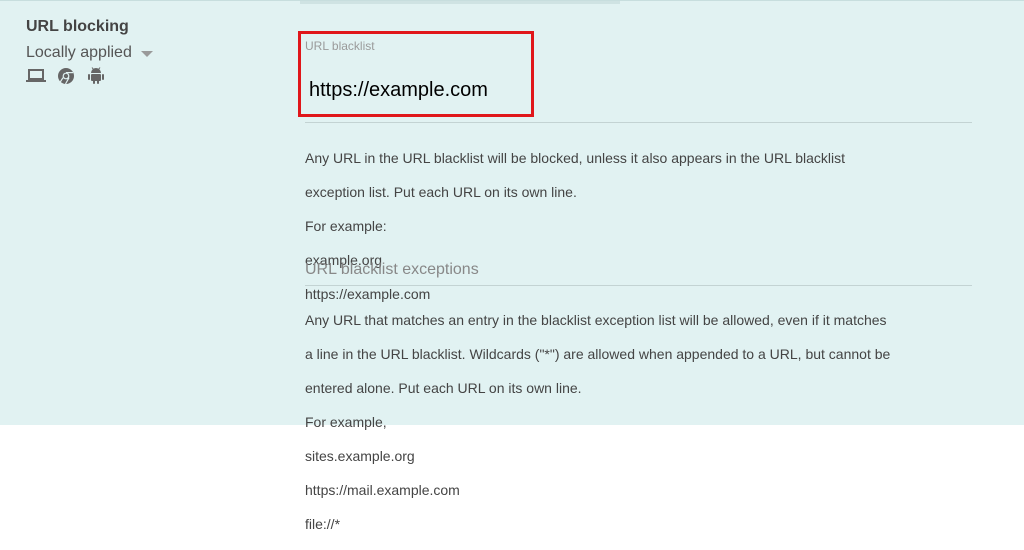 This screenshot has width=1024, height=550. I want to click on help-line: sites.example.org, so click(360, 456).